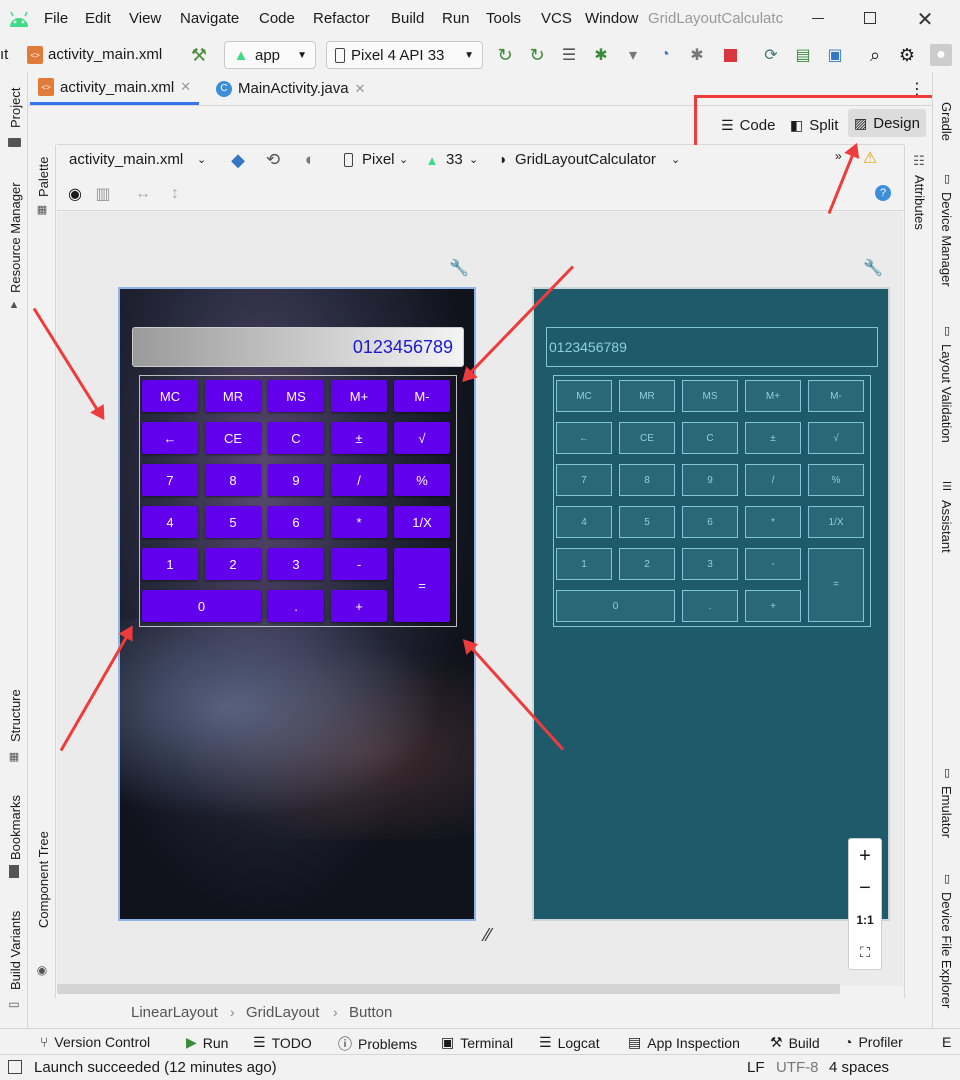  Describe the element at coordinates (503, 18) in the screenshot. I see `menu-tools: Tools` at that location.